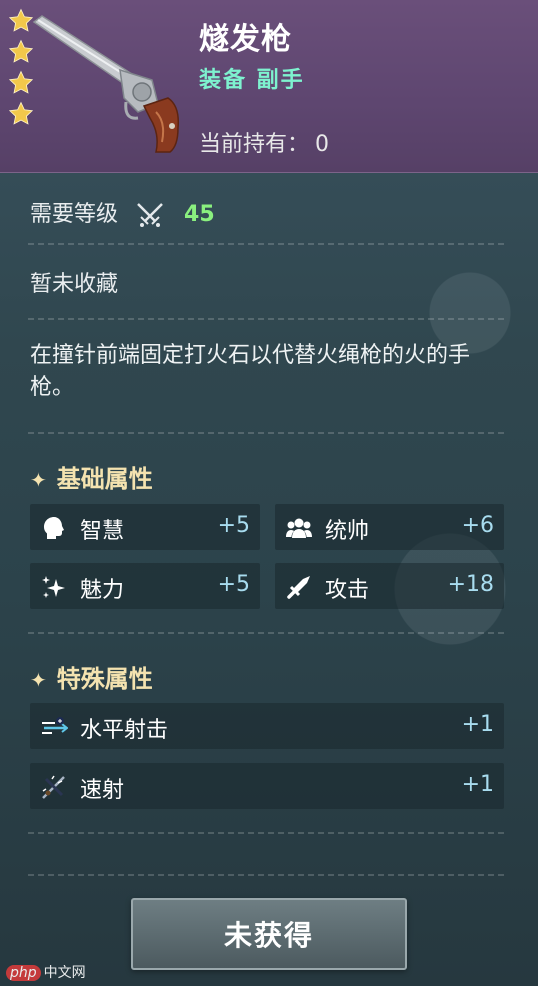 The width and height of the screenshot is (538, 986). I want to click on group-icon, so click(299, 528).